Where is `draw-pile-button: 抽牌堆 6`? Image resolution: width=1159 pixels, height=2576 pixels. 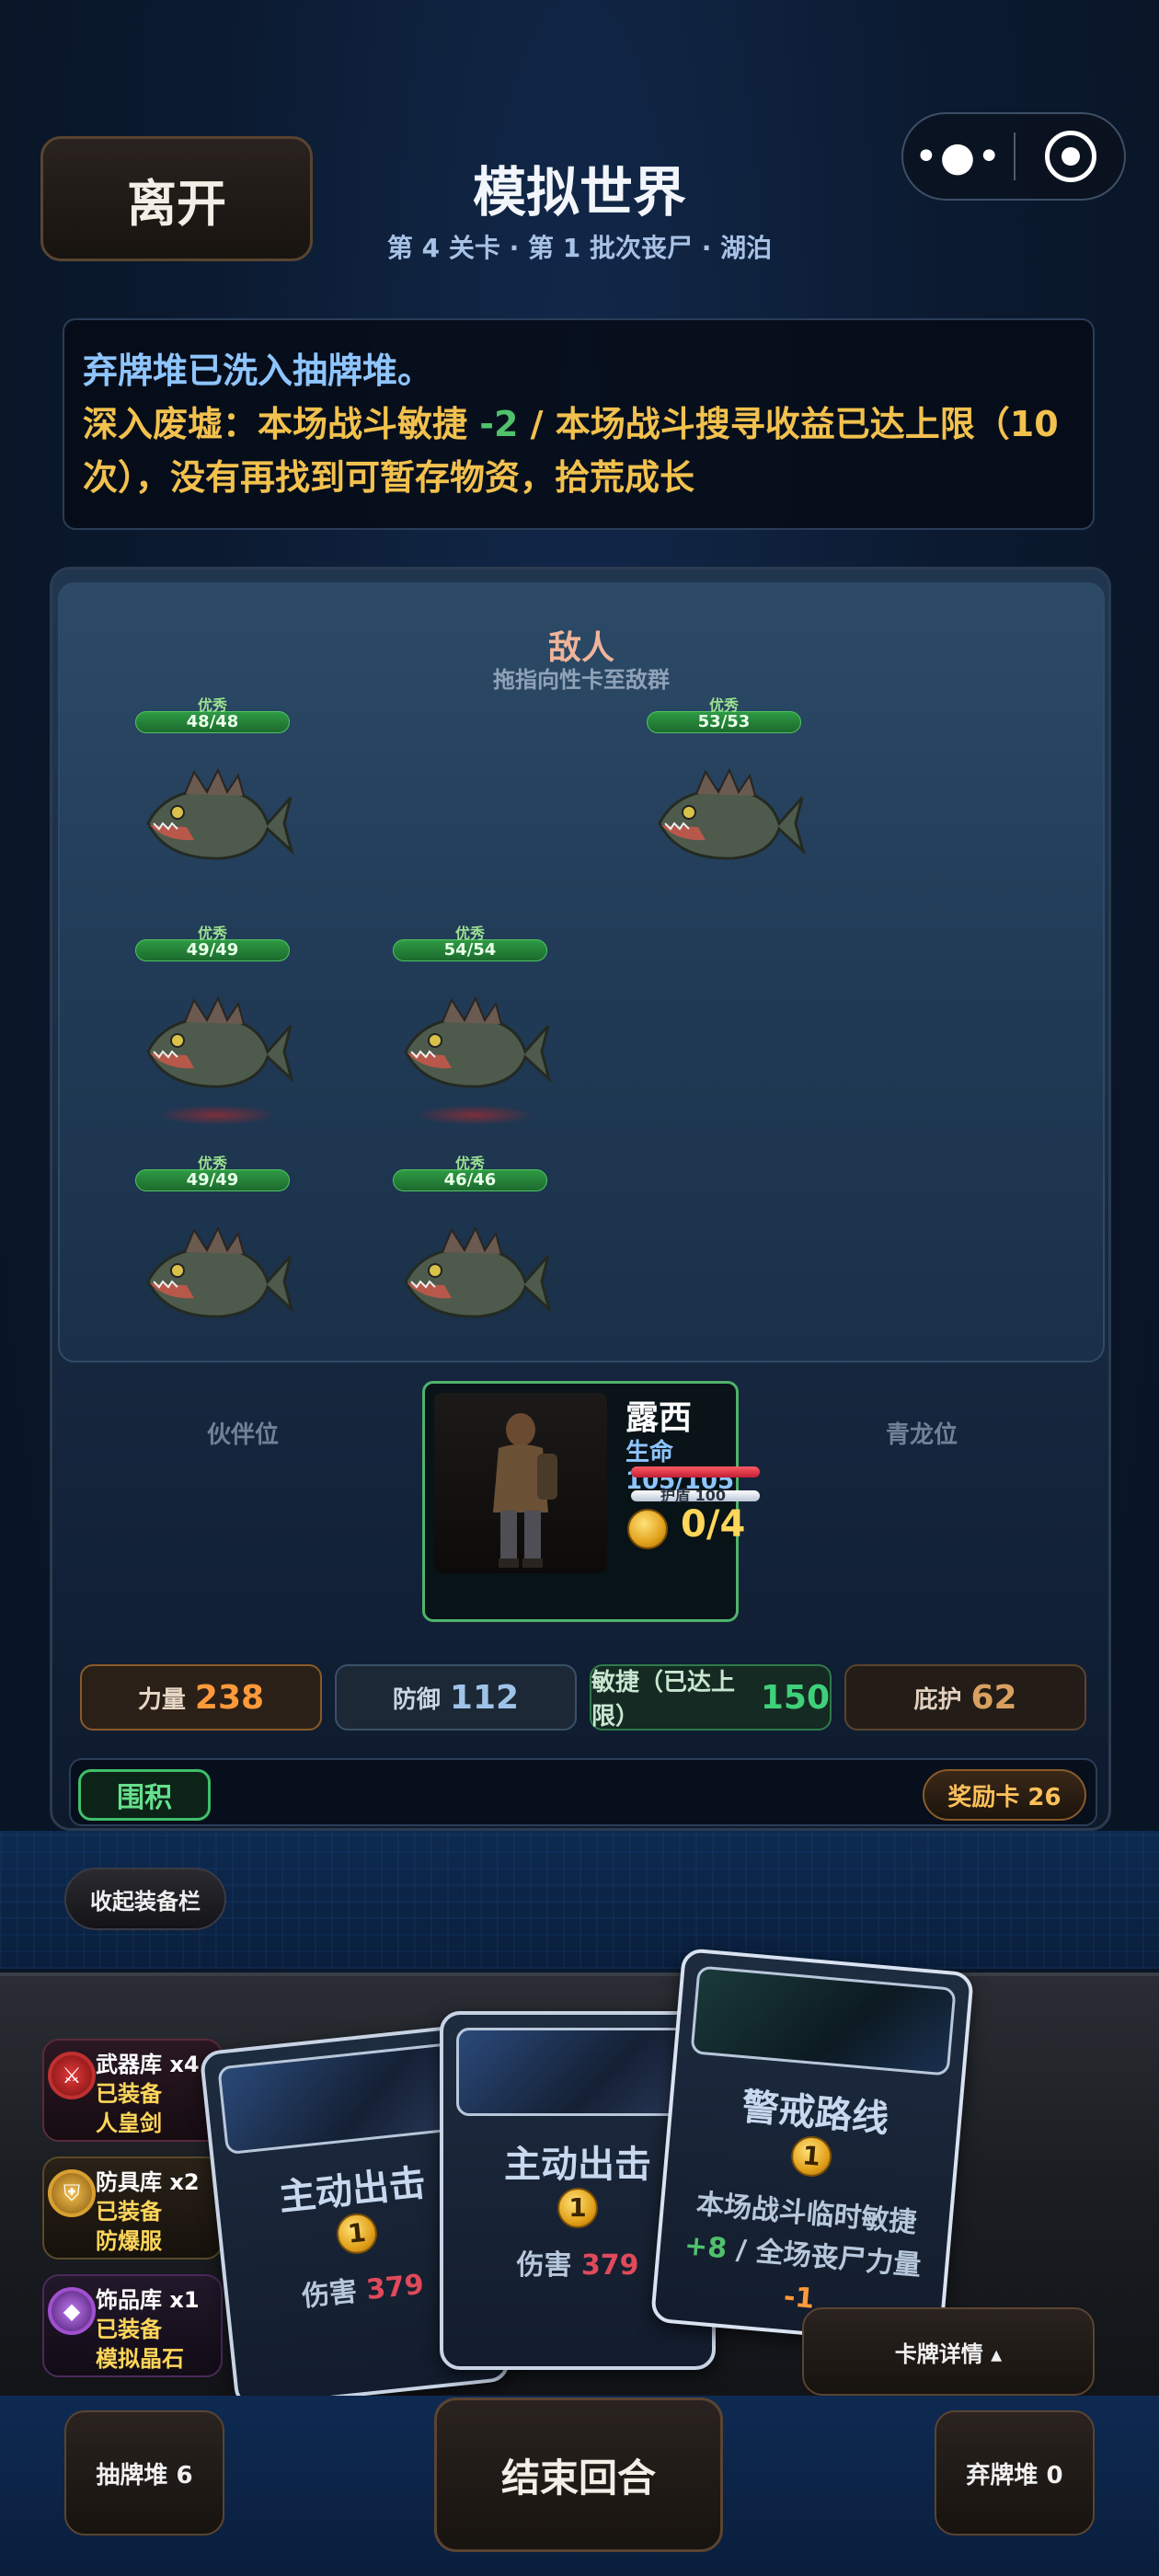 draw-pile-button: 抽牌堆 6 is located at coordinates (144, 2473).